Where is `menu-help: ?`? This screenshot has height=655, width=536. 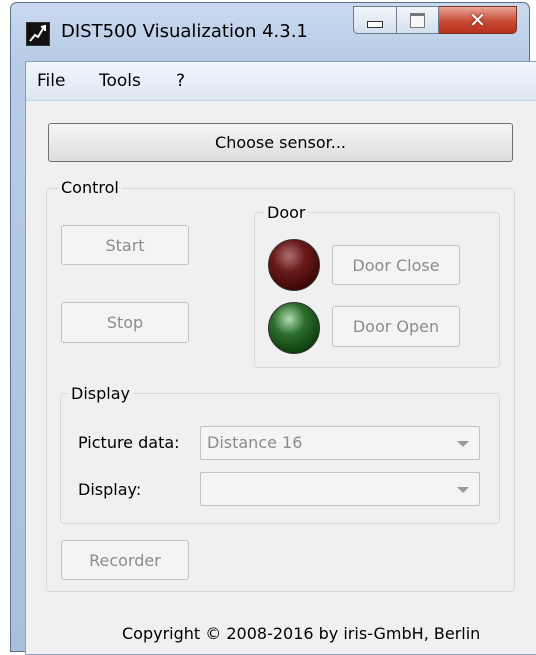 menu-help: ? is located at coordinates (180, 81).